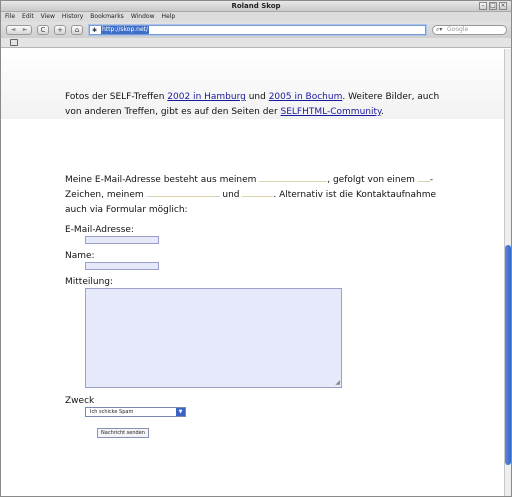 This screenshot has width=512, height=497. I want to click on reload-button: C, so click(43, 30).